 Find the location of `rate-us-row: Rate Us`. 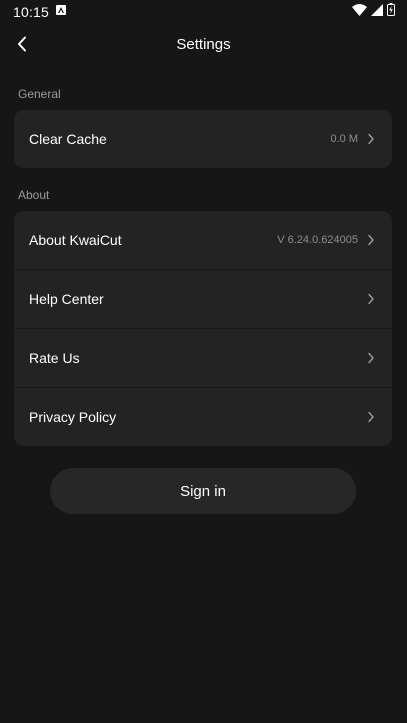

rate-us-row: Rate Us is located at coordinates (203, 357).